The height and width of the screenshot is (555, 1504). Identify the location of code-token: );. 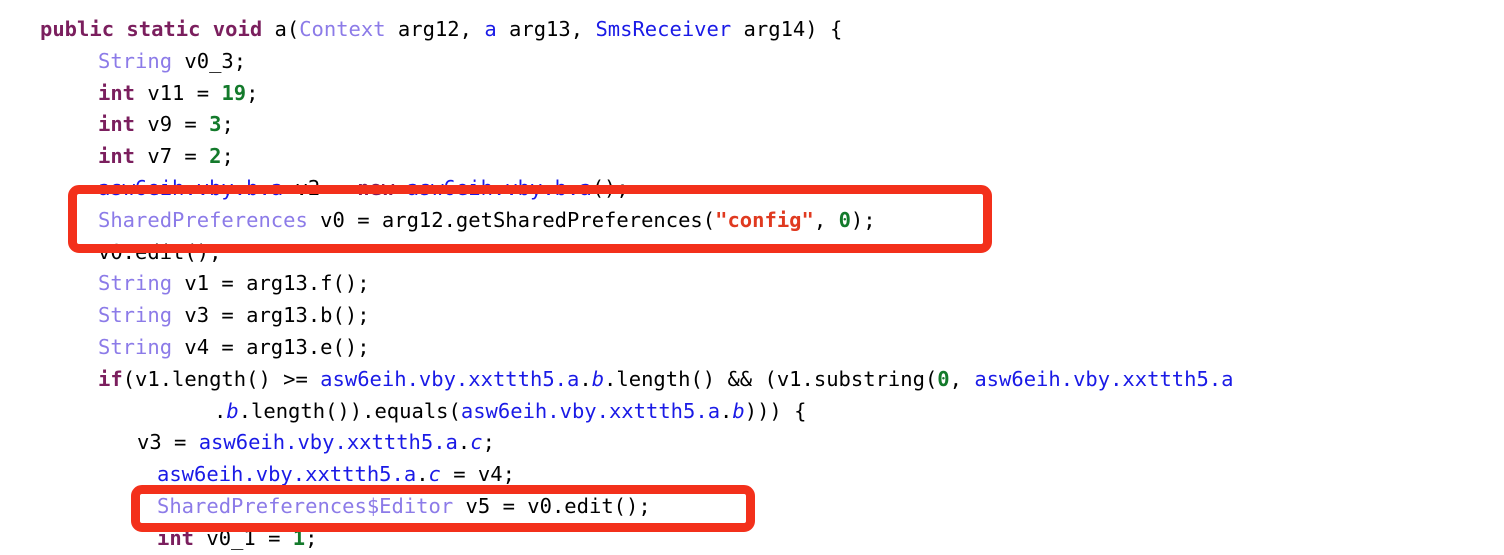
(863, 219).